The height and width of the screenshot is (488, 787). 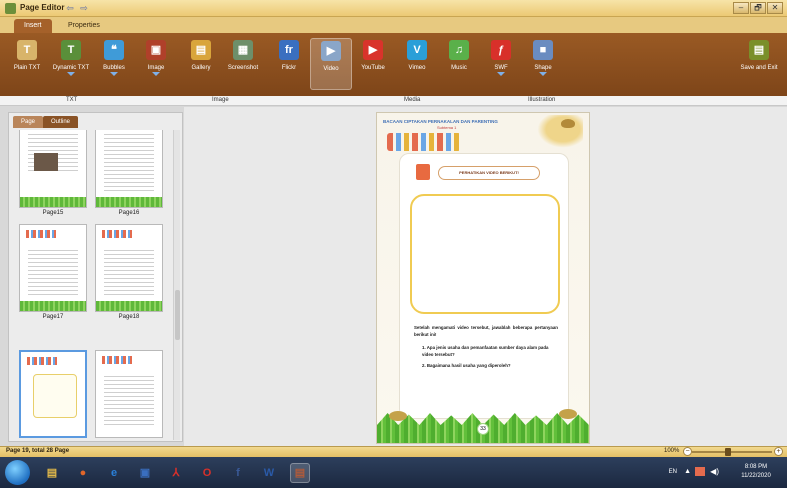 What do you see at coordinates (759, 50) in the screenshot?
I see `save-exit-icon: ▤` at bounding box center [759, 50].